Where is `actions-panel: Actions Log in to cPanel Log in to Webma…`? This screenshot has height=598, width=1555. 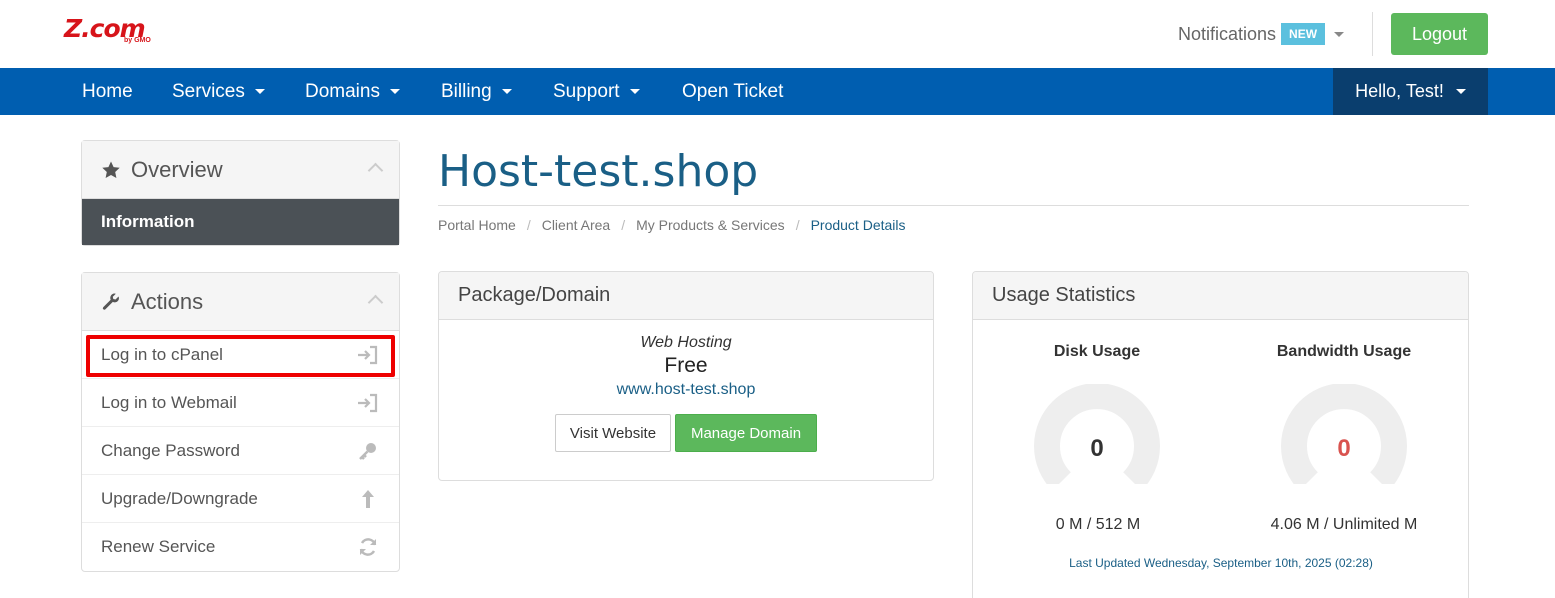 actions-panel: Actions Log in to cPanel Log in to Webma… is located at coordinates (240, 422).